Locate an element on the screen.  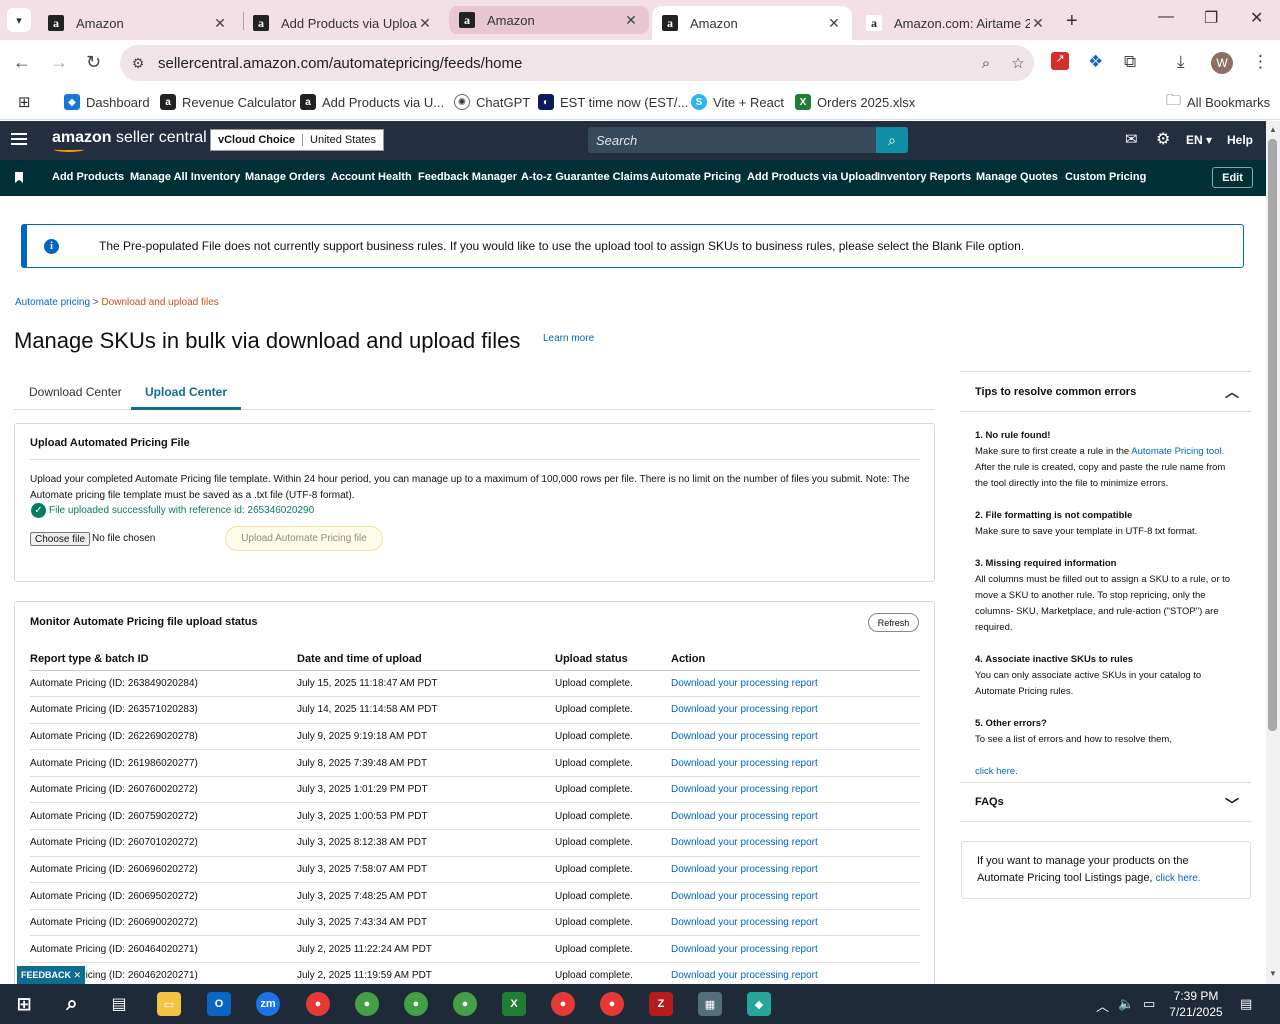
nav-inventory-reports: Inventory Reports is located at coordinates (924, 177).